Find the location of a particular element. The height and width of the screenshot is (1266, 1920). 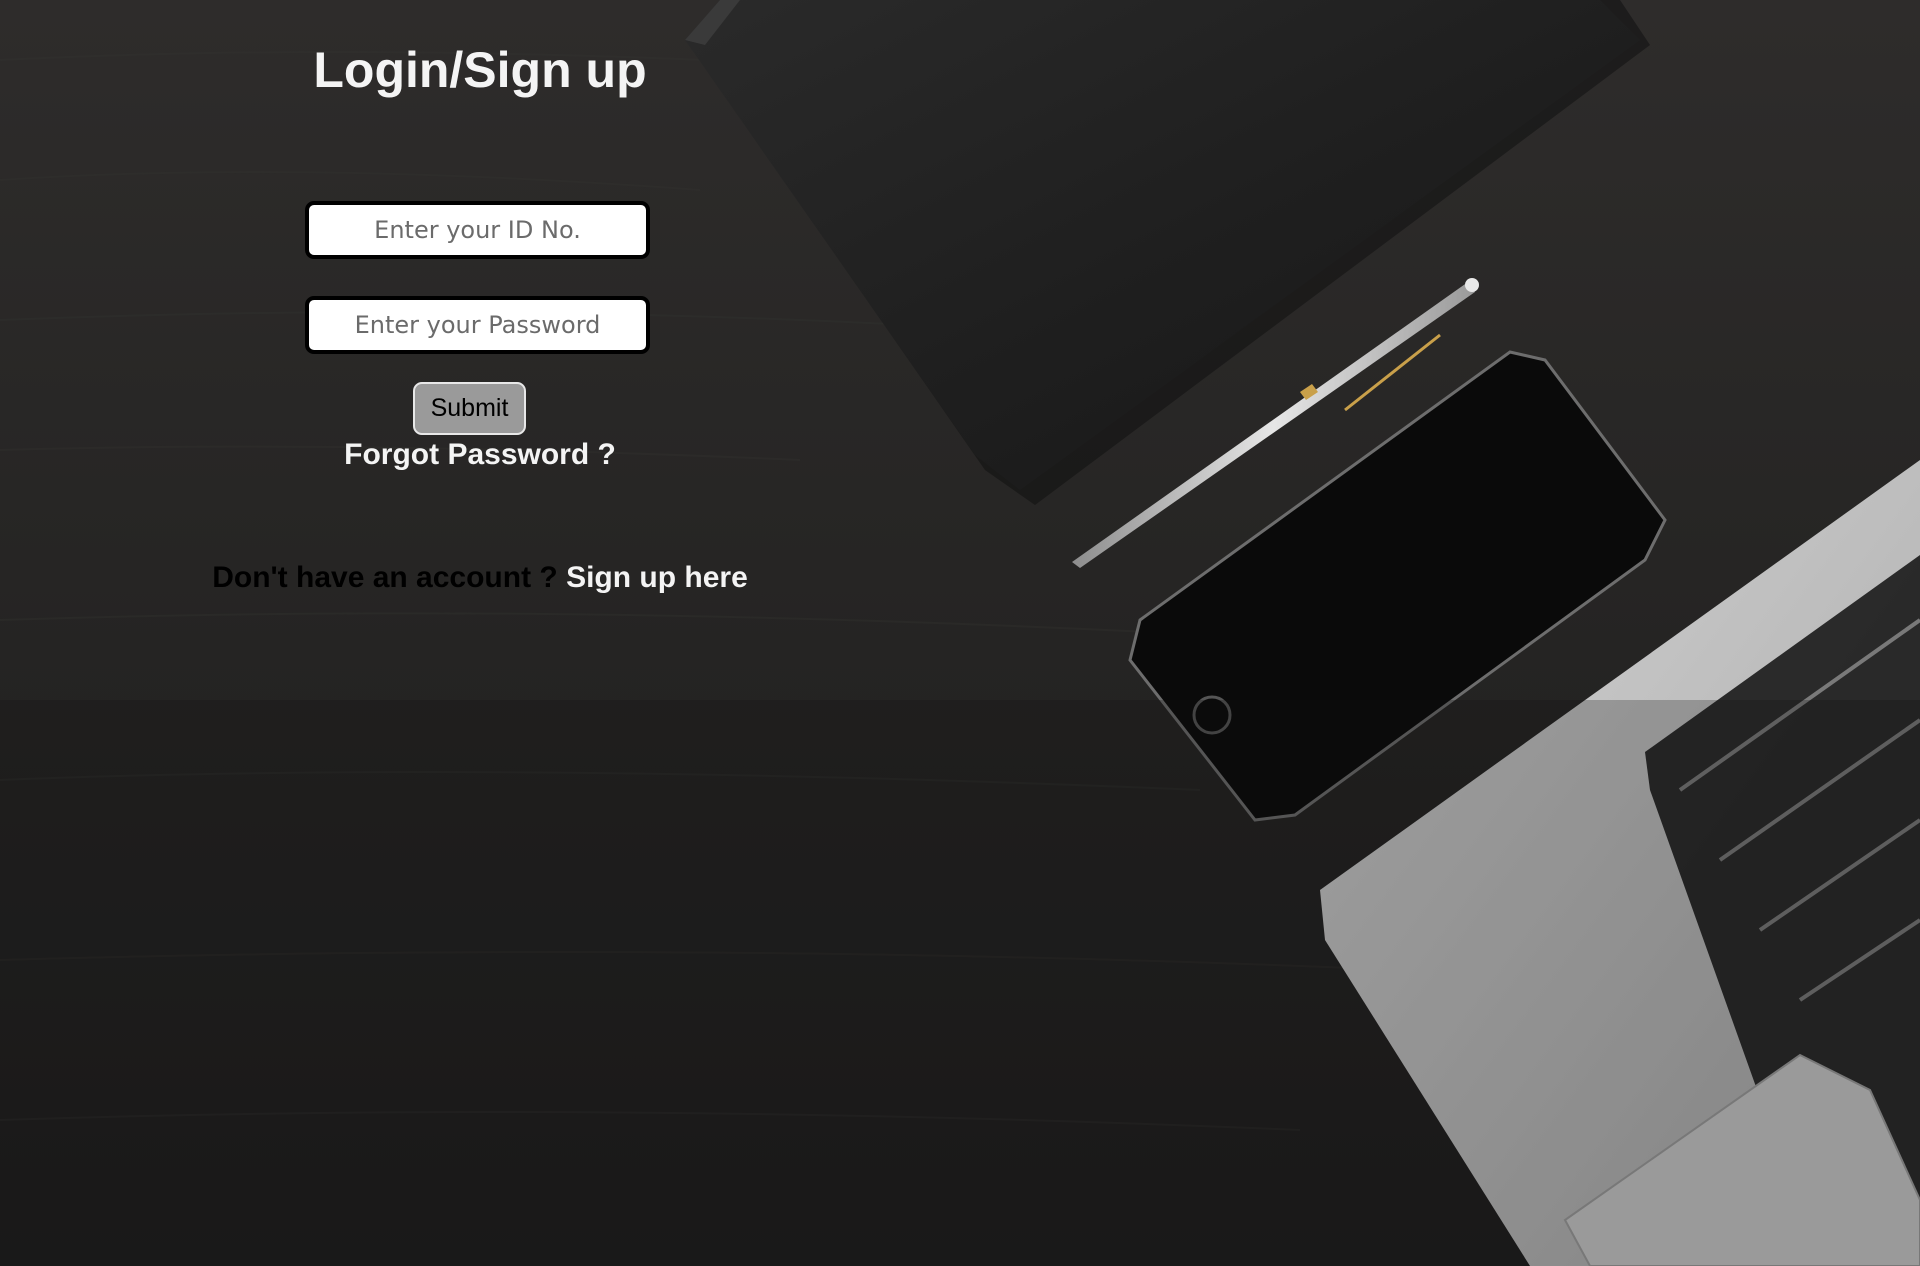

id-number-input is located at coordinates (477, 230).